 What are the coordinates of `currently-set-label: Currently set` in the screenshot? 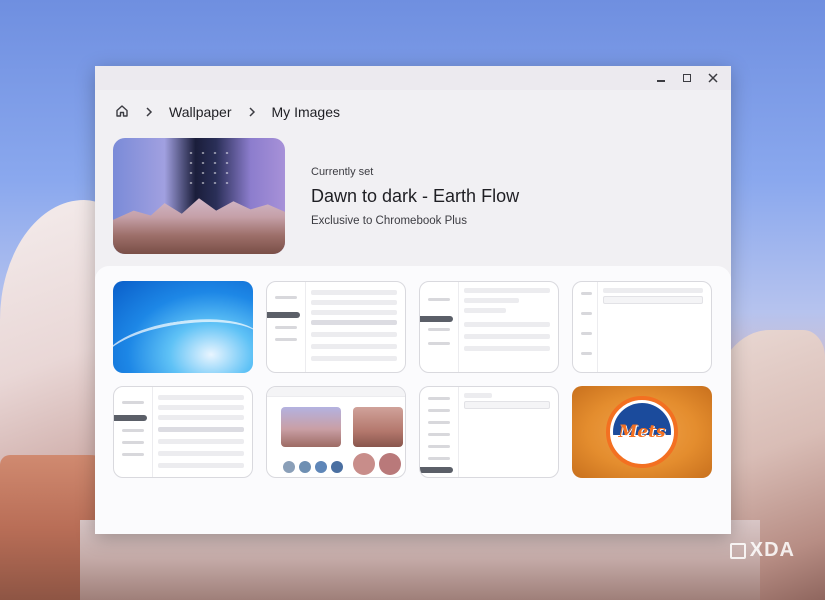 It's located at (342, 171).